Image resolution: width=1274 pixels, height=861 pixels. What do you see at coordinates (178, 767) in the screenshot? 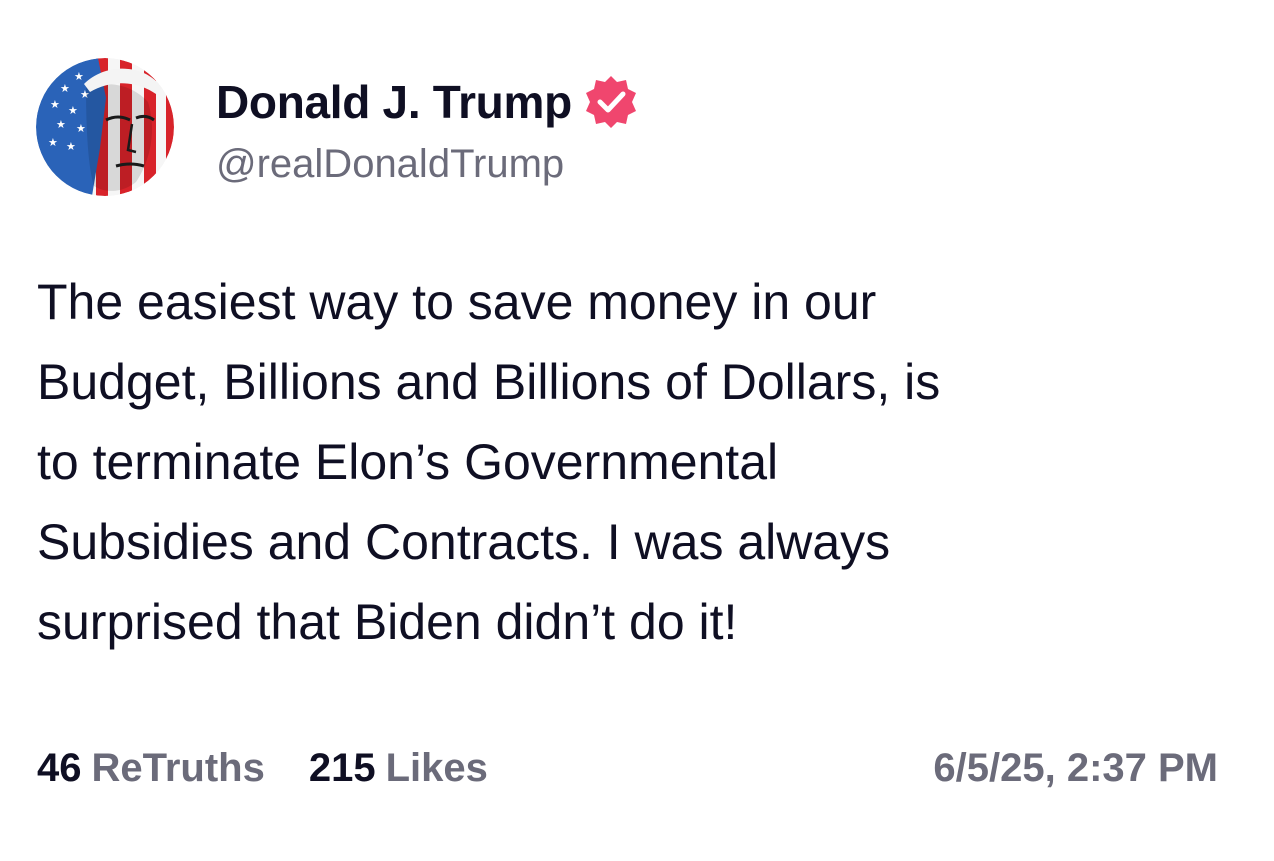
I see `retruths-label: ReTruths` at bounding box center [178, 767].